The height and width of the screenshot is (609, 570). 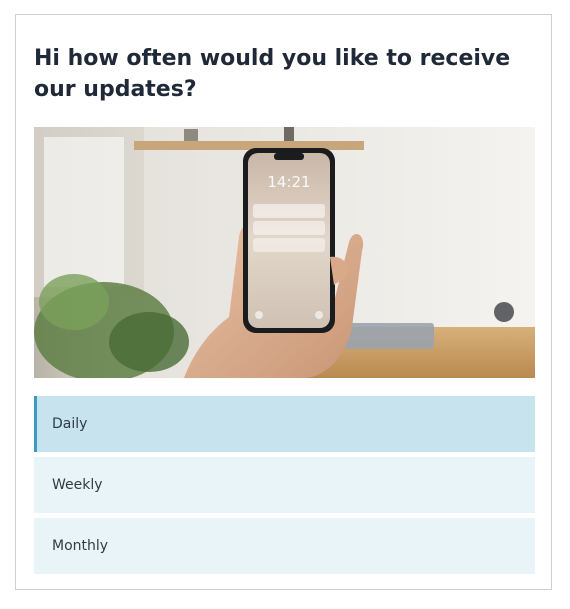 What do you see at coordinates (70, 424) in the screenshot?
I see `option-label: Daily` at bounding box center [70, 424].